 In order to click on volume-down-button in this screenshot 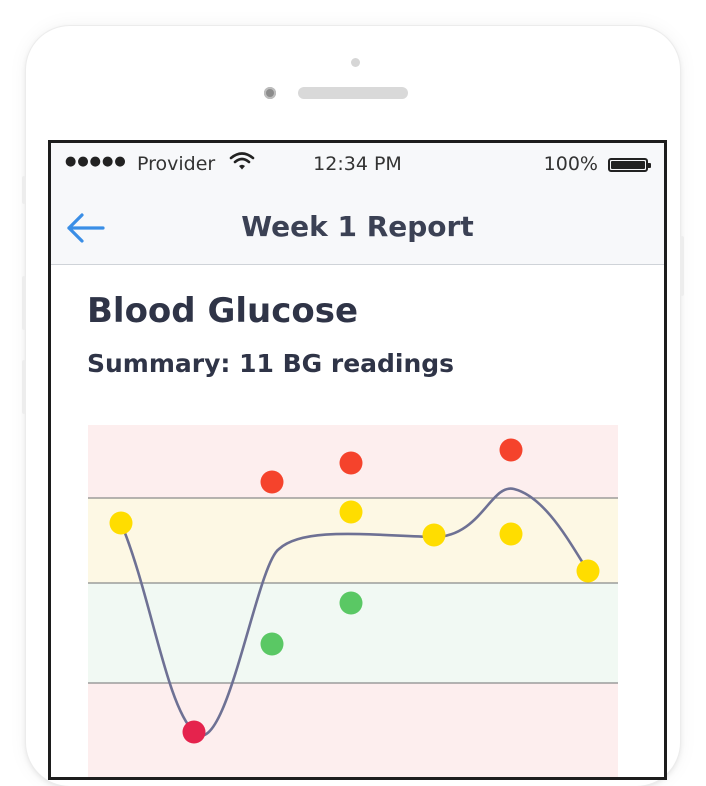, I will do `click(24, 387)`.